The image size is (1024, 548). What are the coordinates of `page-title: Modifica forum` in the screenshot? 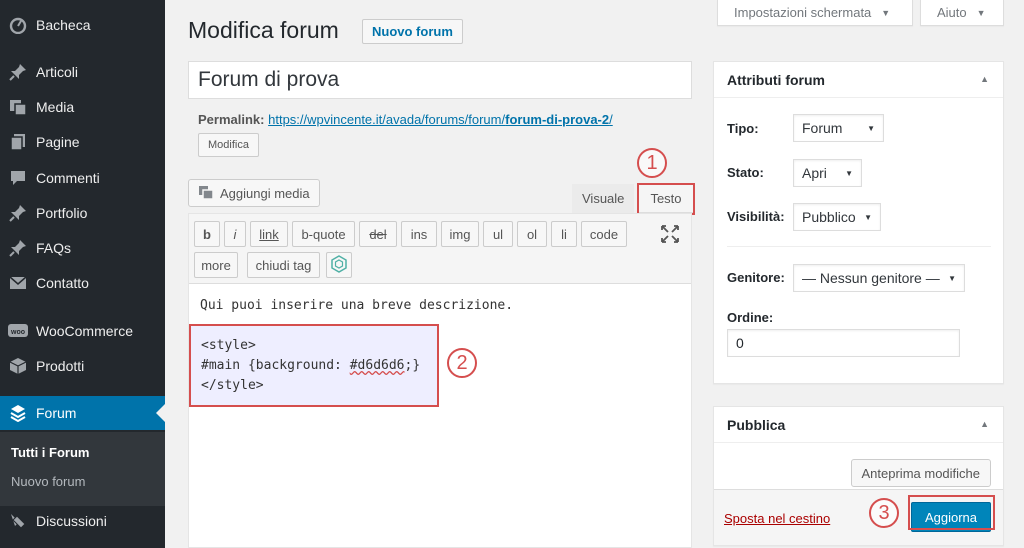 It's located at (263, 30).